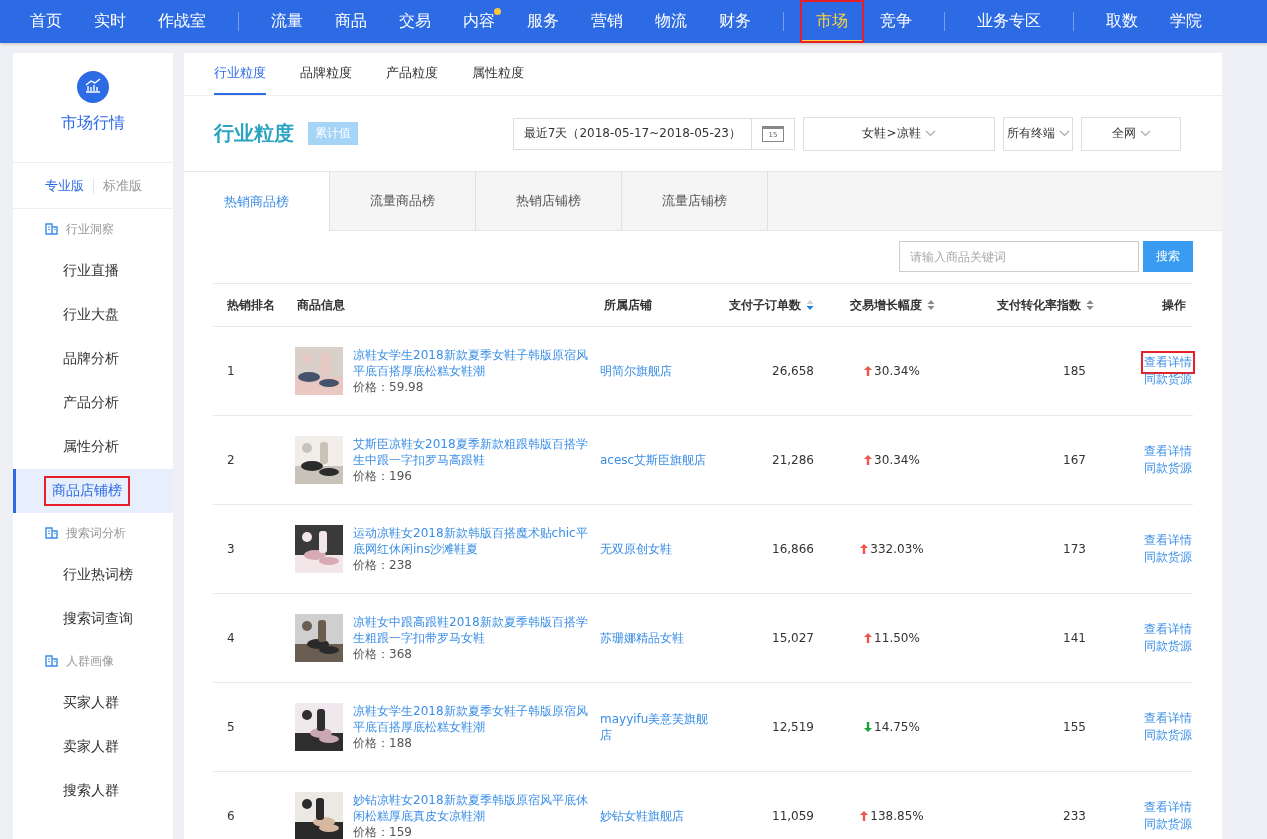 This screenshot has width=1267, height=839. I want to click on sidebar-item: 行业热词榜, so click(98, 575).